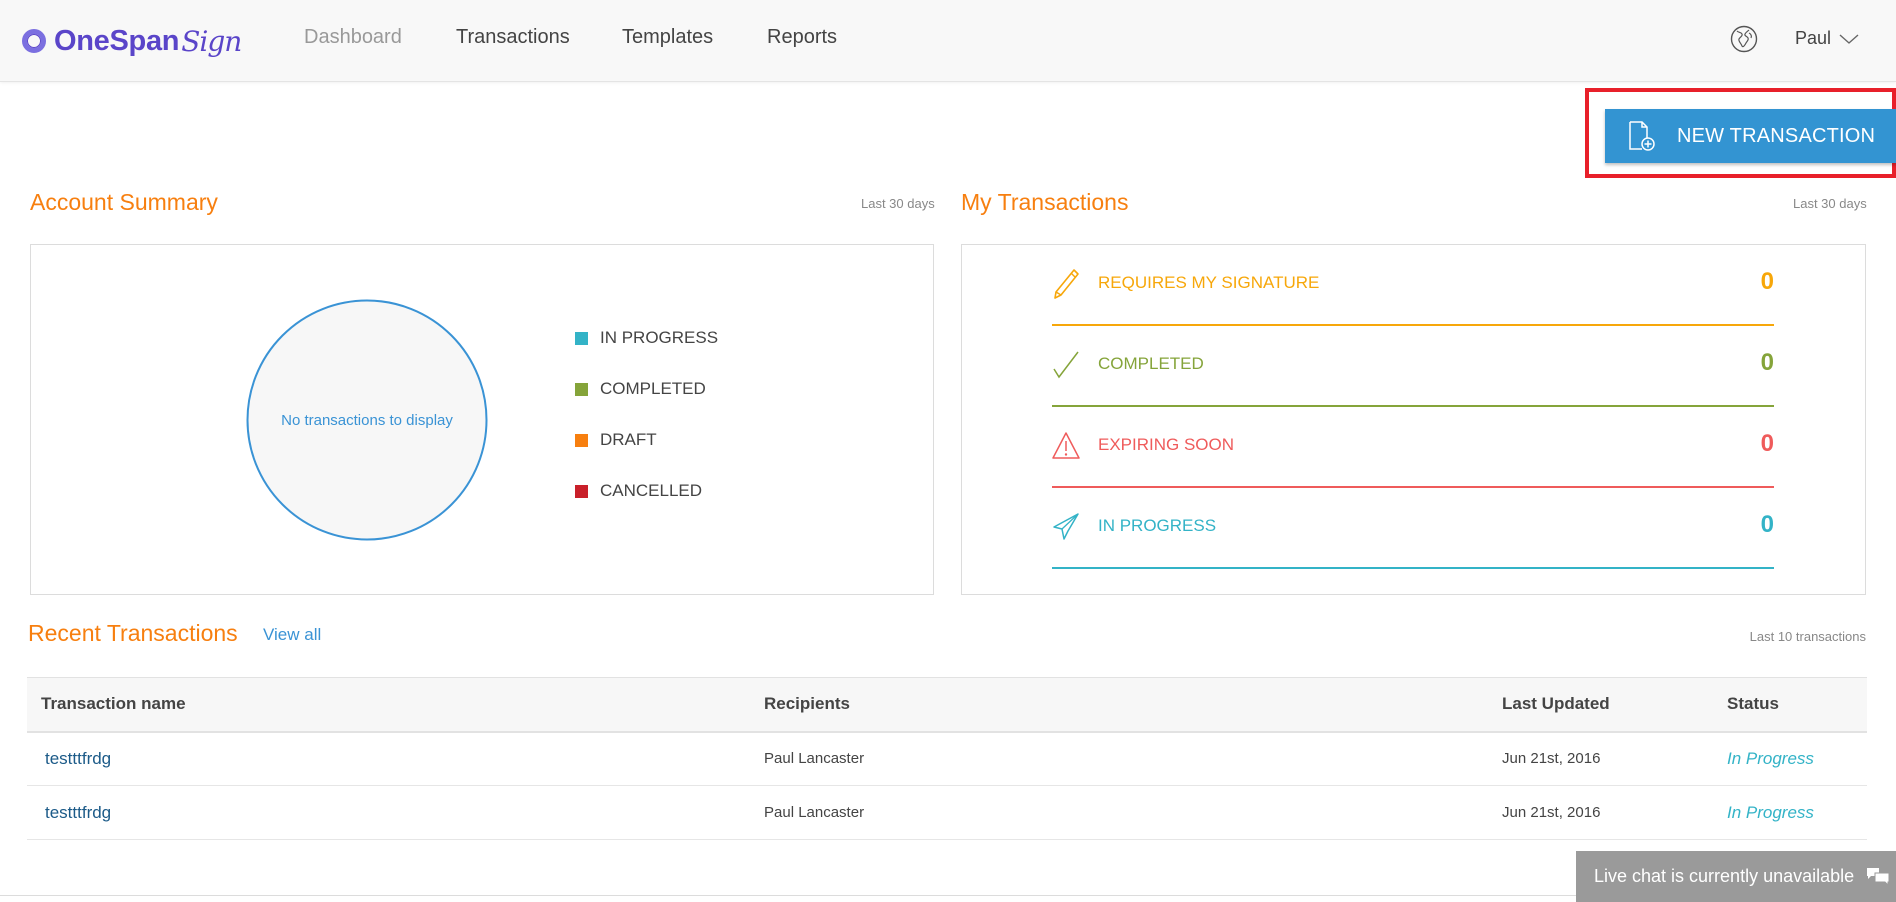 The image size is (1896, 902). Describe the element at coordinates (1066, 365) in the screenshot. I see `checkmark-icon` at that location.